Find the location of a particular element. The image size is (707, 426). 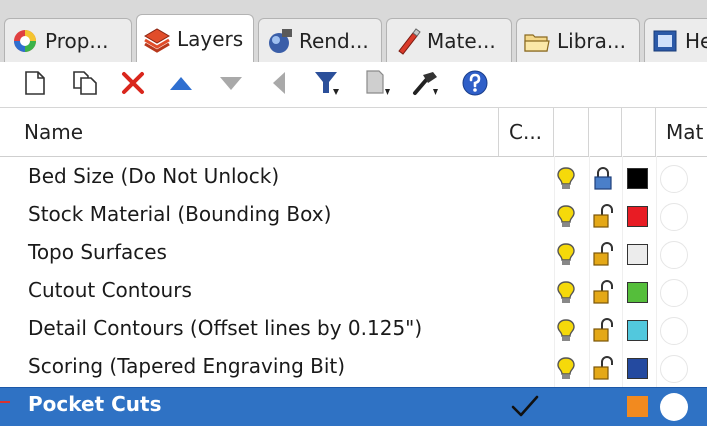

delete-icon is located at coordinates (133, 85).